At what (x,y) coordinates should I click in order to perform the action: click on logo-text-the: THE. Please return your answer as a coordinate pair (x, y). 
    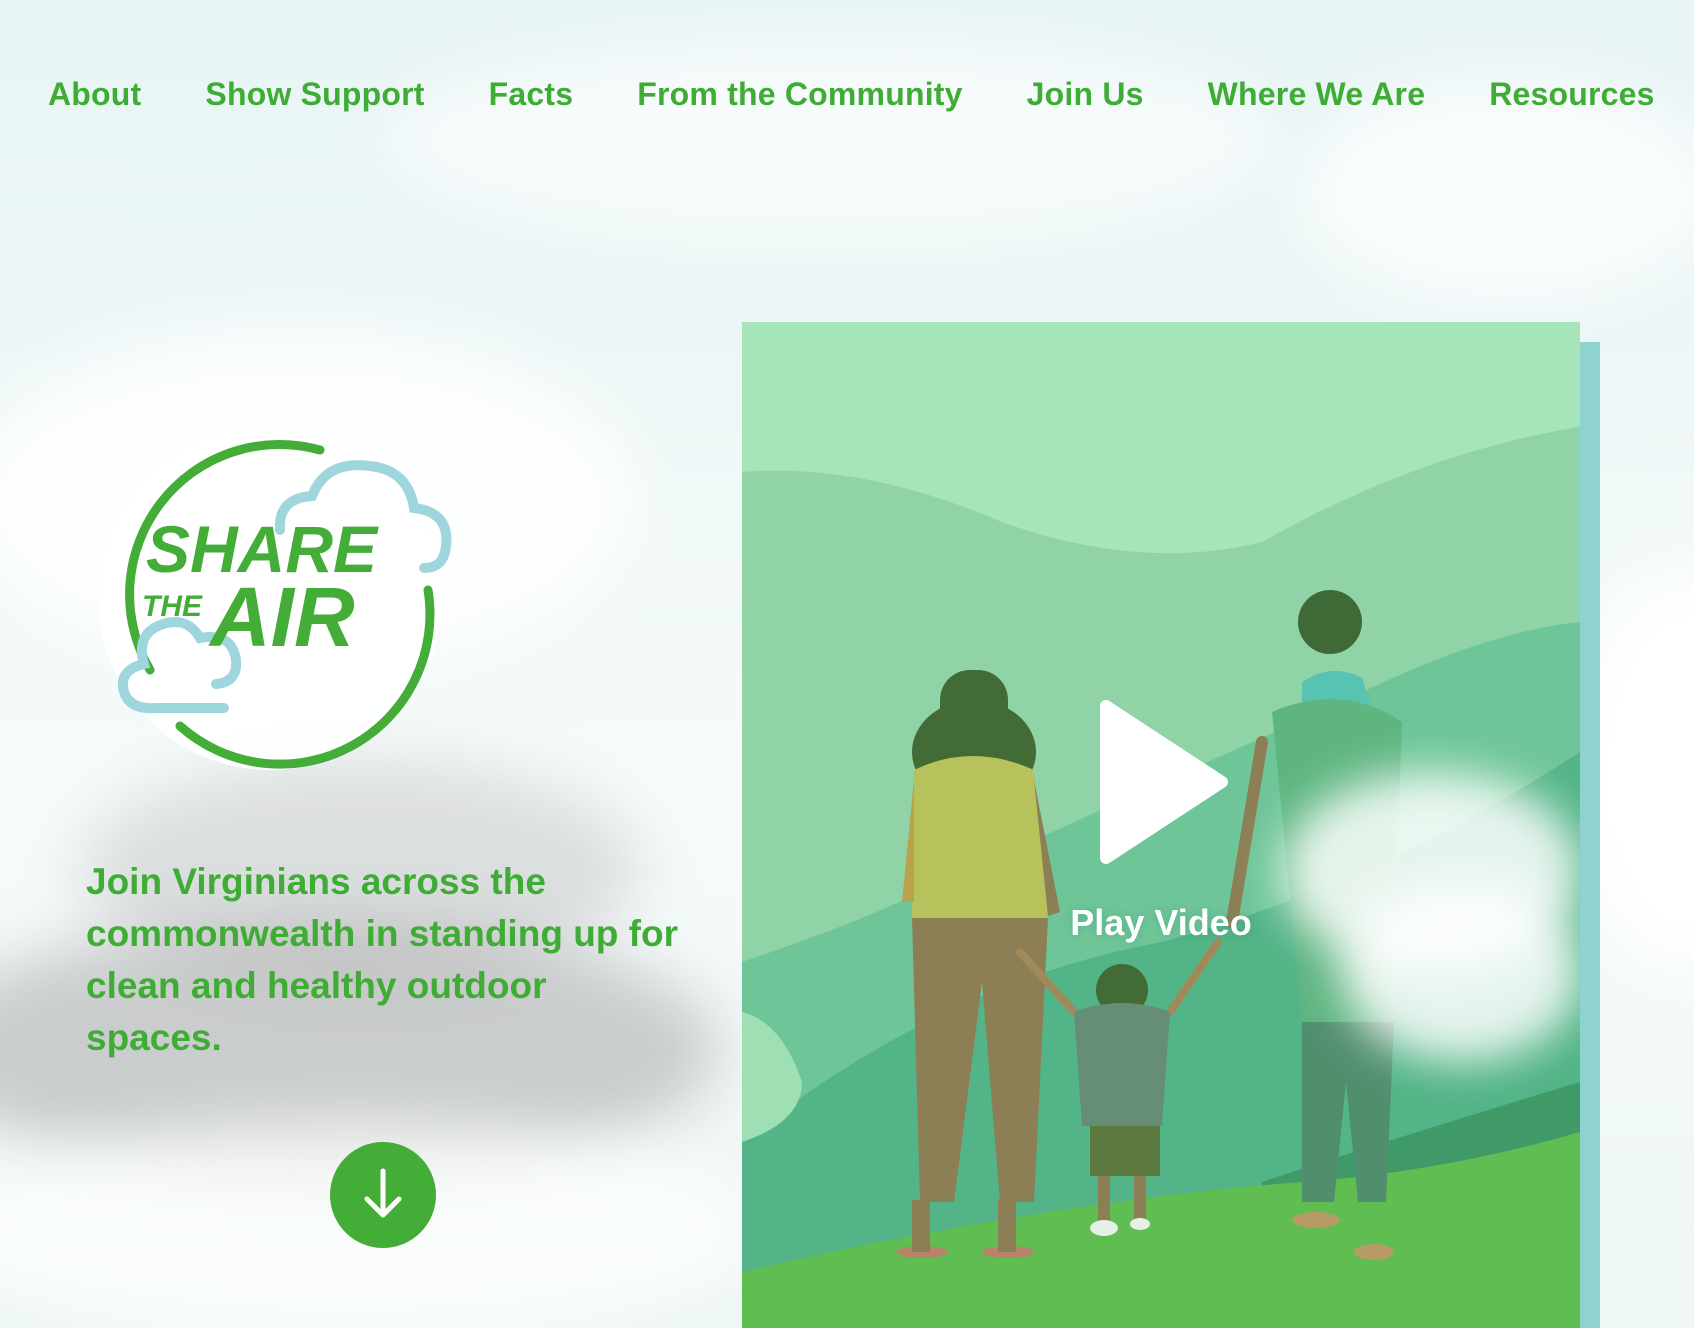
    Looking at the image, I should click on (172, 606).